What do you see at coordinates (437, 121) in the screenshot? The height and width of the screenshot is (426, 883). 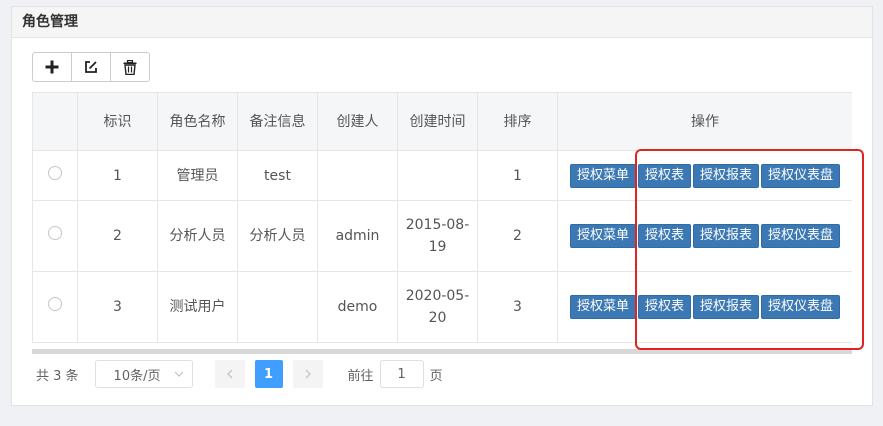 I see `col-created-time: 创建时间` at bounding box center [437, 121].